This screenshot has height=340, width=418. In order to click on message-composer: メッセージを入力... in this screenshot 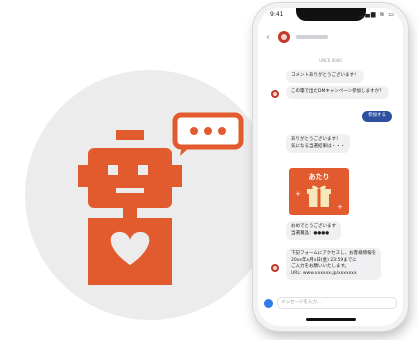, I will do `click(330, 303)`.